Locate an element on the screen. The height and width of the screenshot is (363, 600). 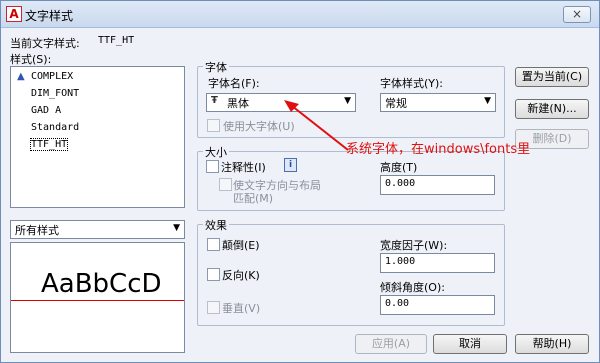
annotation-arrow is located at coordinates (316, 125).